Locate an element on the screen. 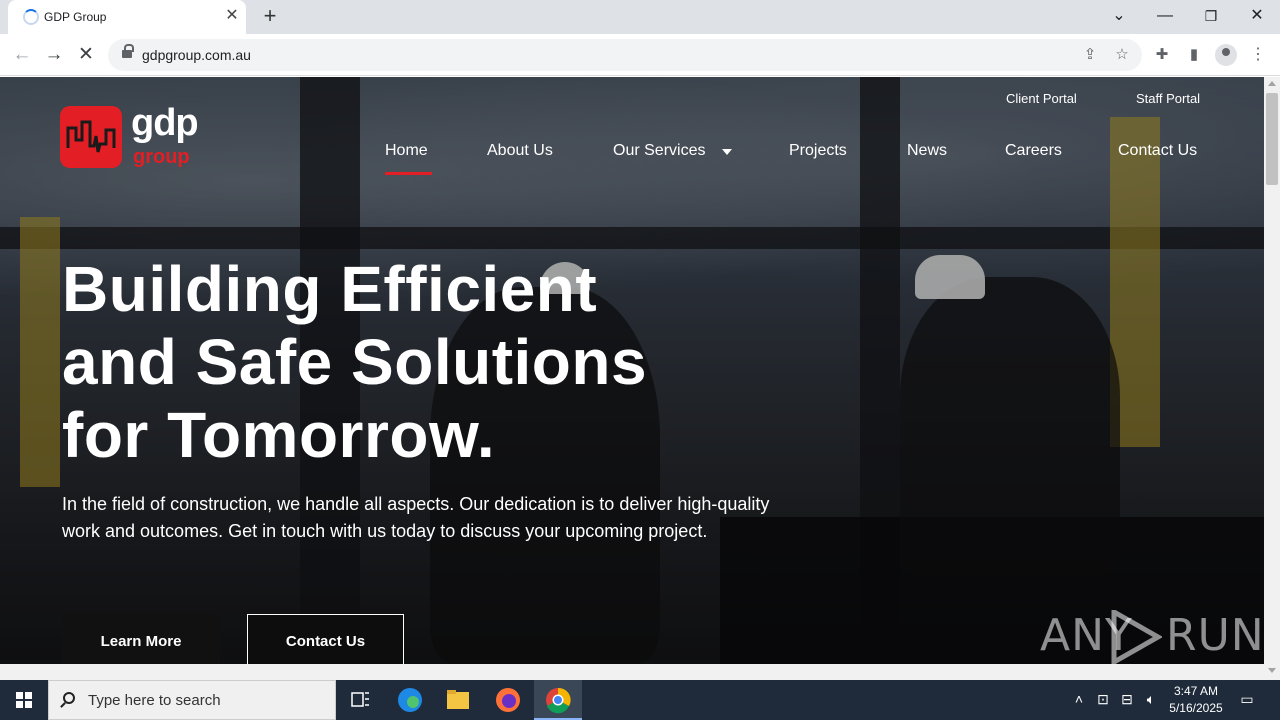 This screenshot has height=725, width=1280. chrome-icon is located at coordinates (558, 700).